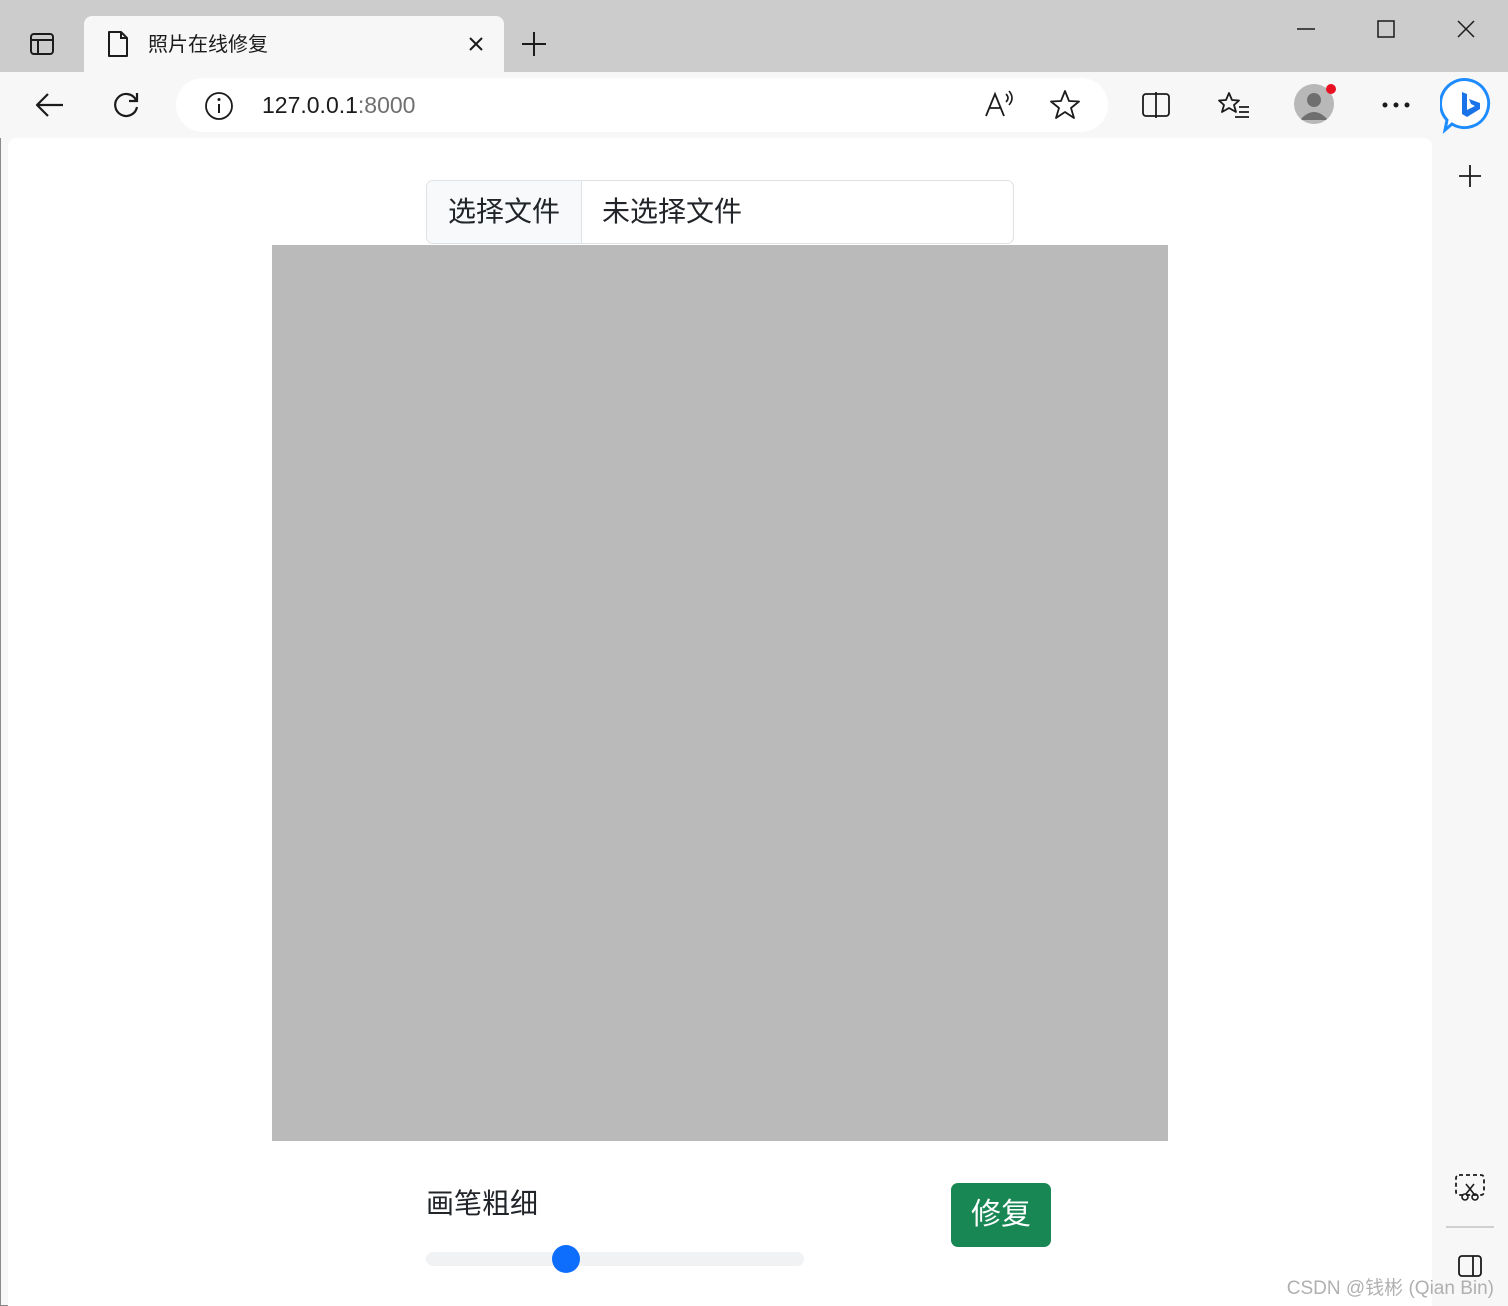 This screenshot has height=1306, width=1508. I want to click on minimize-icon, so click(1306, 29).